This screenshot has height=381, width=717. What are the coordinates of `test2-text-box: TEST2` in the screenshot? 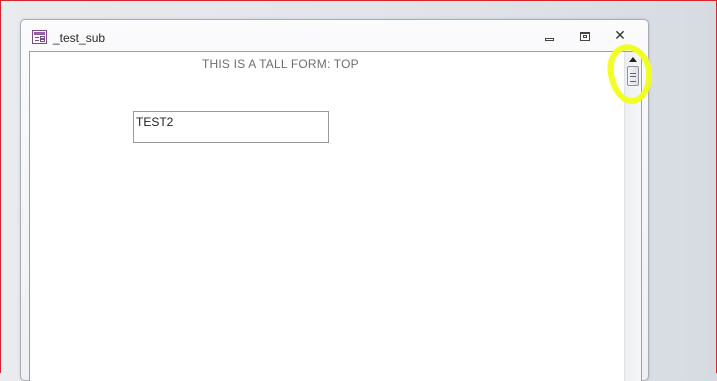 It's located at (231, 127).